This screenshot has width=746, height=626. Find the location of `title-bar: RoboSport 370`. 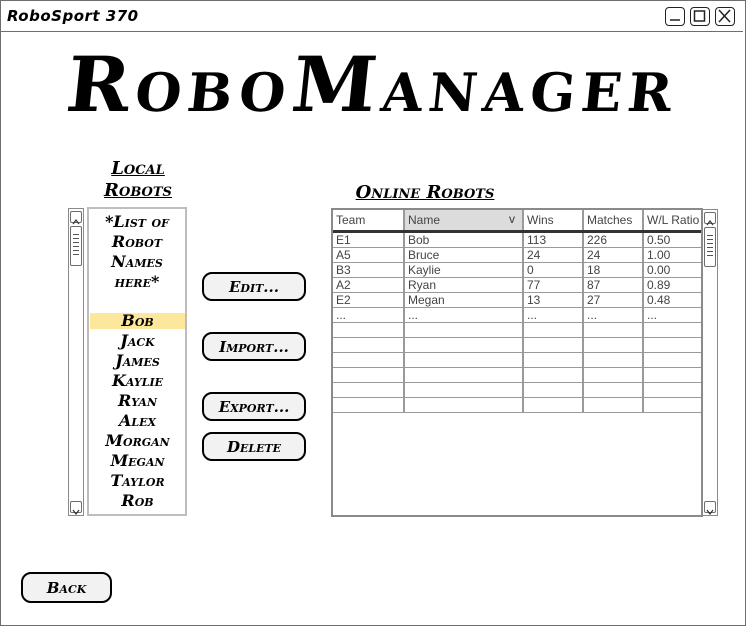

title-bar: RoboSport 370 is located at coordinates (372, 16).